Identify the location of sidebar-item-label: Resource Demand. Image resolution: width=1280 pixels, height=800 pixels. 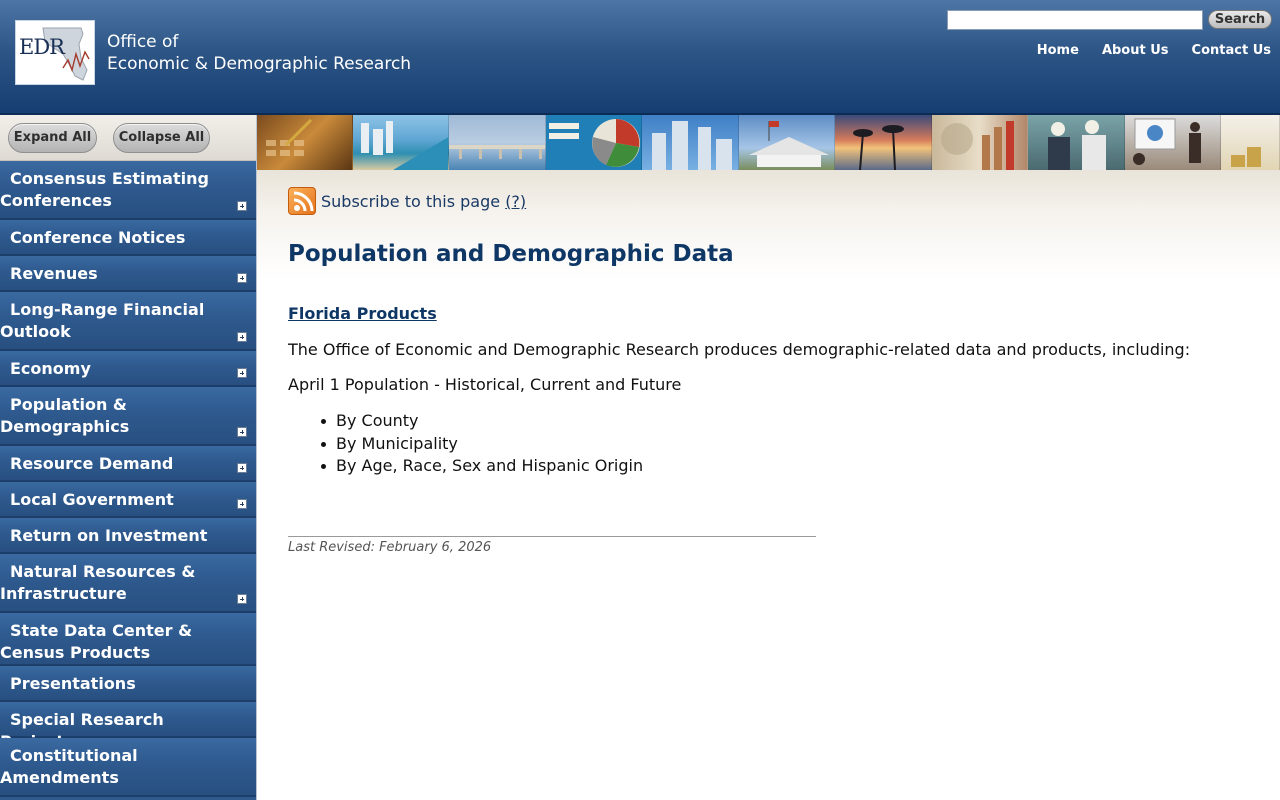
(92, 463).